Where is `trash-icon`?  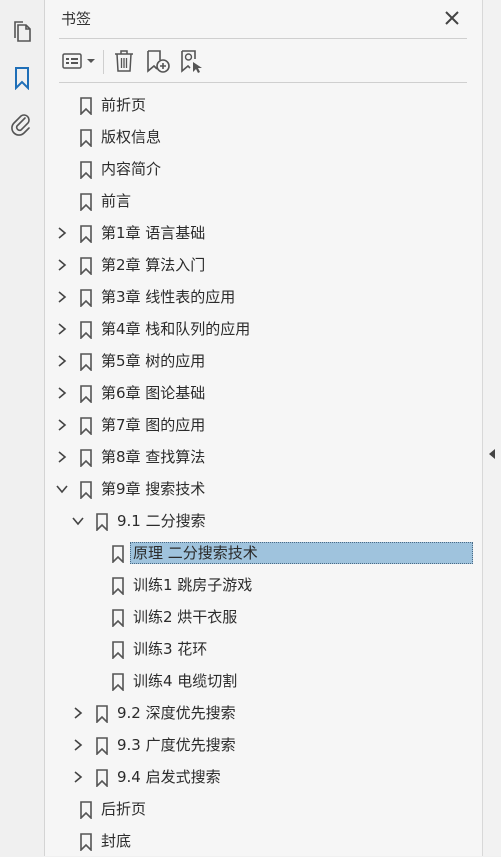
trash-icon is located at coordinates (124, 61).